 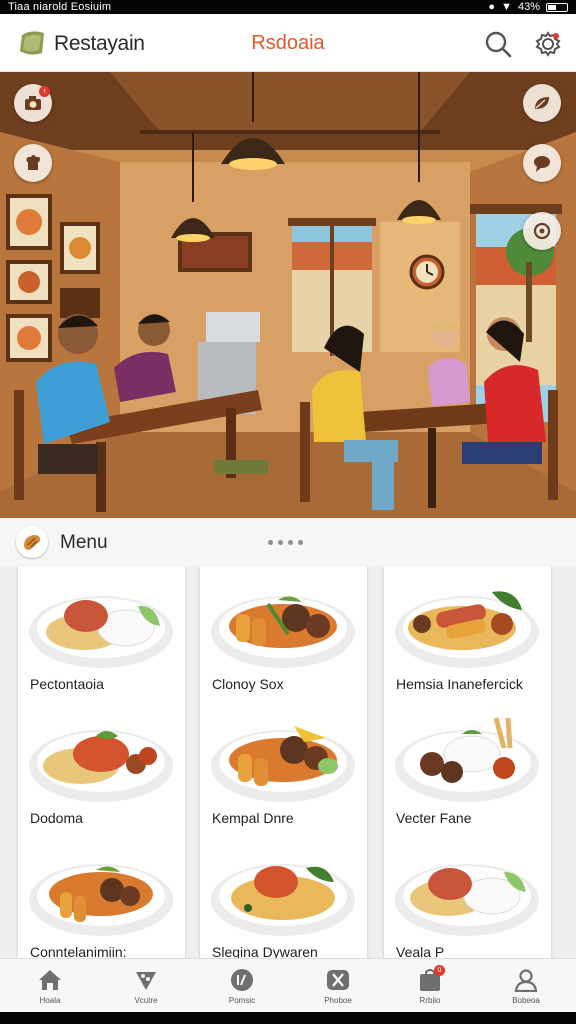 I want to click on chat-button, so click(x=542, y=163).